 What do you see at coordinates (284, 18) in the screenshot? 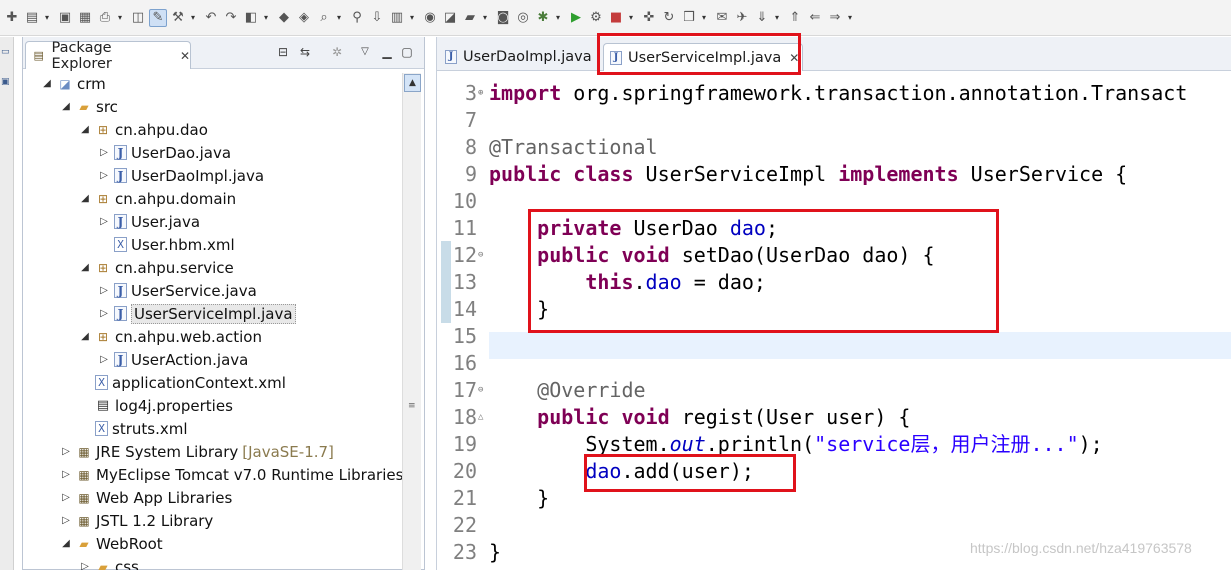
I see `new-package-icon: ◆` at bounding box center [284, 18].